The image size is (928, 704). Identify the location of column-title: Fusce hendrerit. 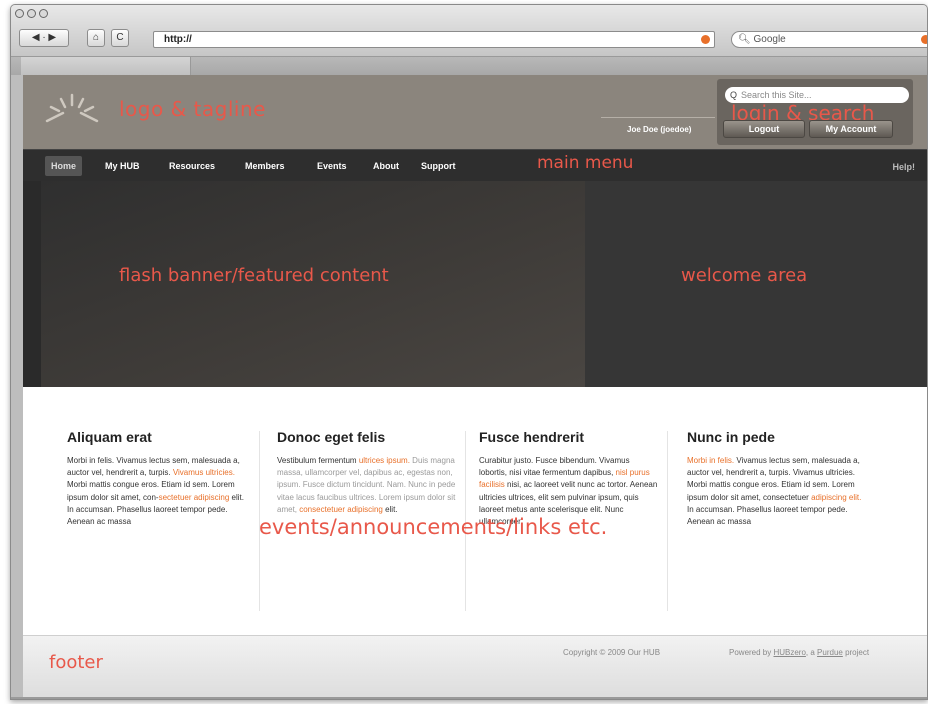
(532, 437).